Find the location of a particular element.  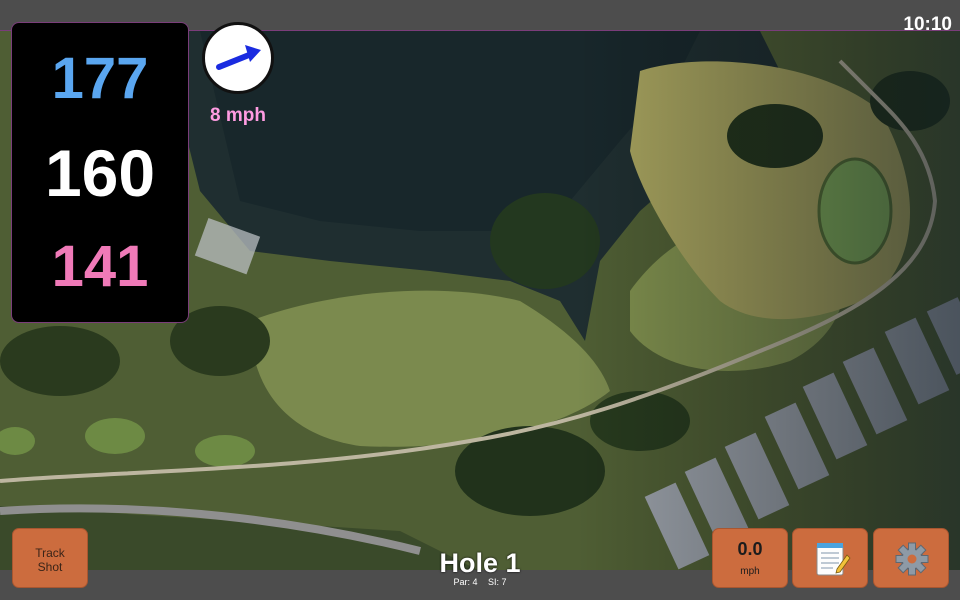

notepad-icon is located at coordinates (833, 559).